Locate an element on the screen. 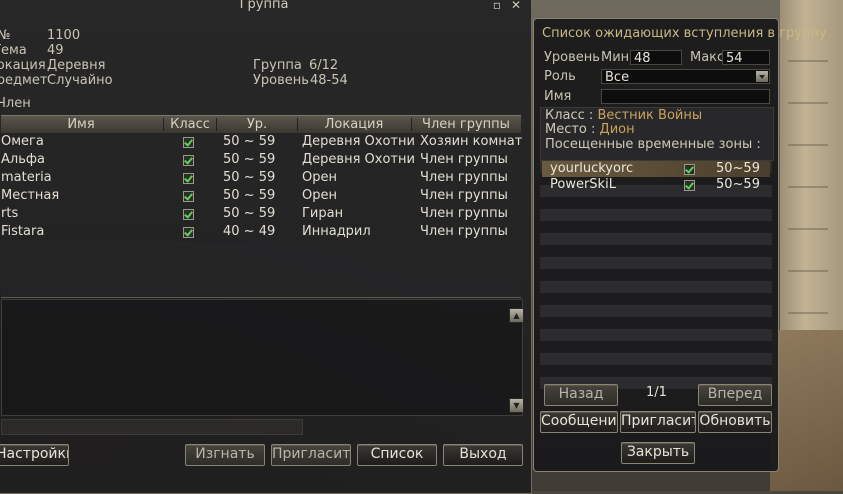 The image size is (843, 494). max-label: Макс is located at coordinates (707, 57).